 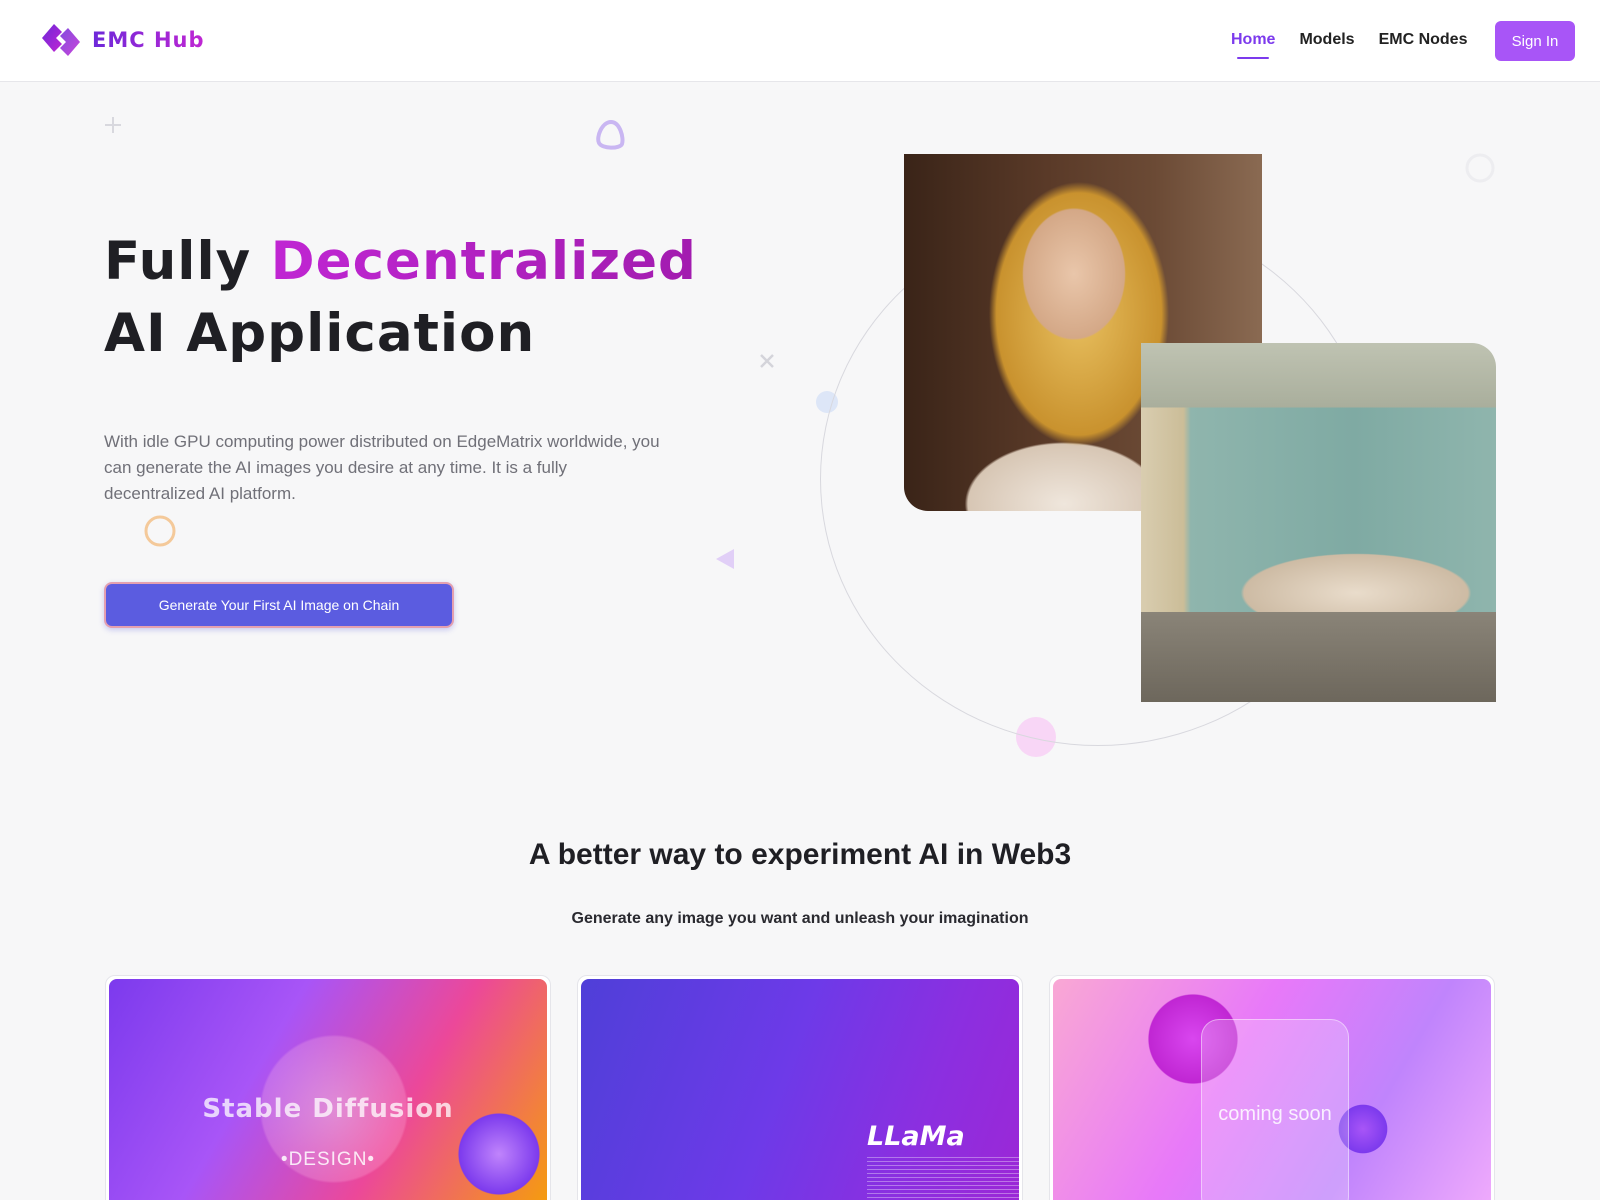 I want to click on triangle-decoration-icon, so click(x=725, y=559).